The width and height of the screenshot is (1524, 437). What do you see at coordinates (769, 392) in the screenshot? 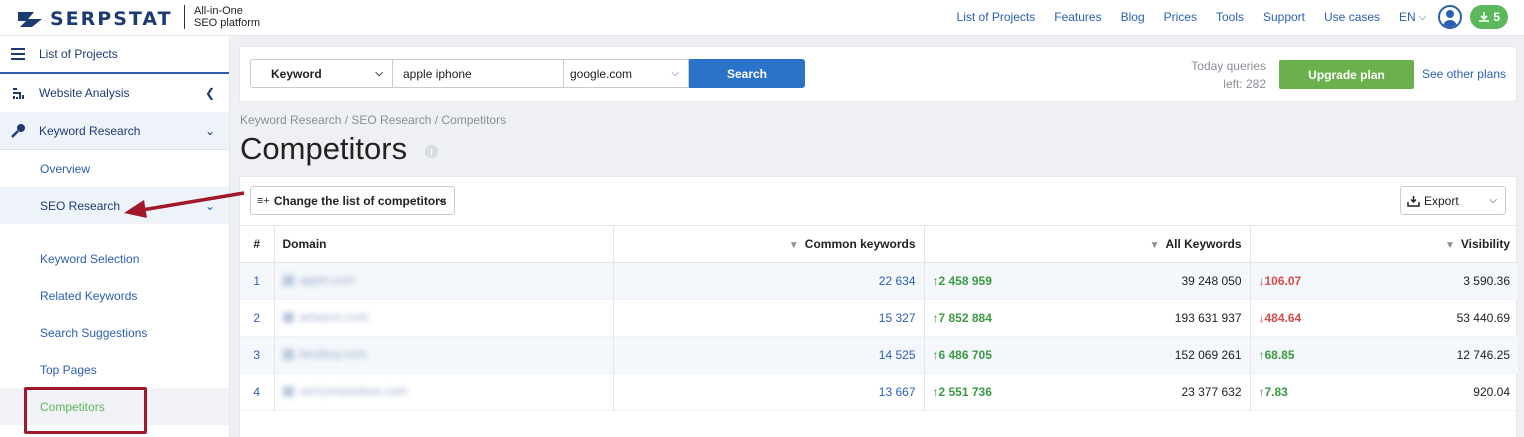
I see `common-keywords-cell: 13 667` at bounding box center [769, 392].